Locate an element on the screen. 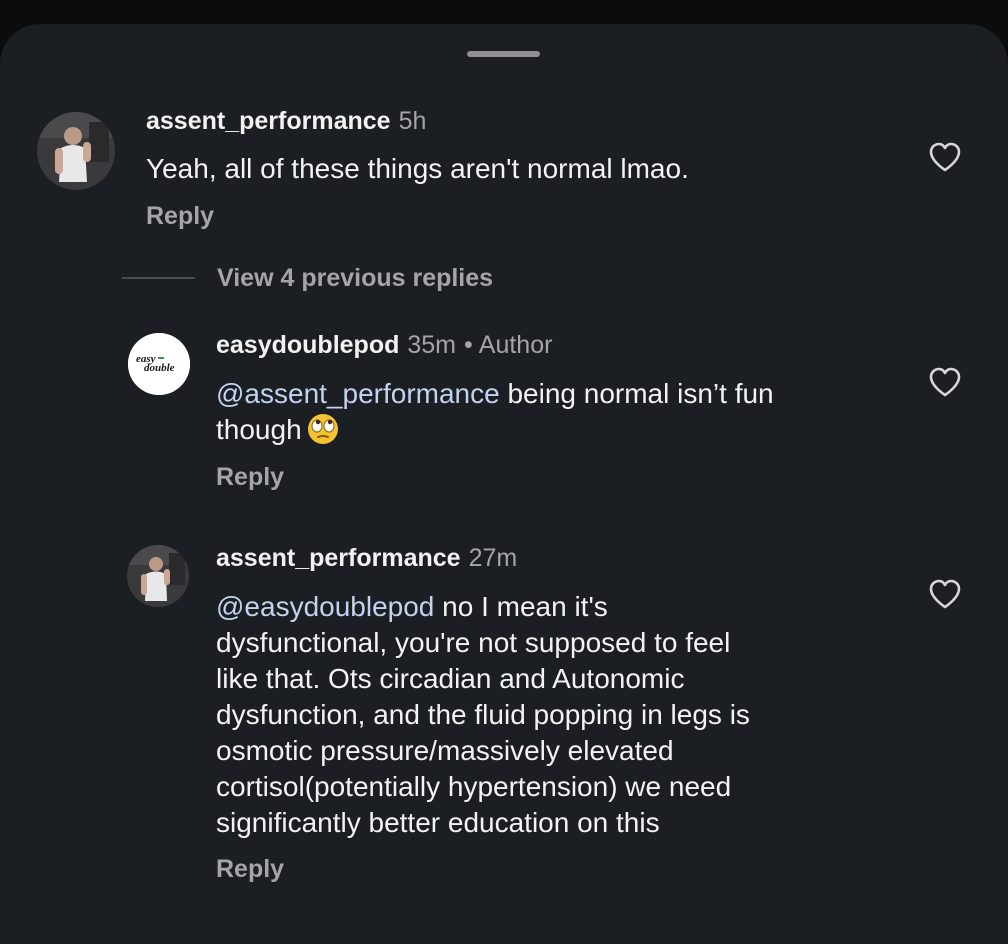 The height and width of the screenshot is (944, 1008). author-badge: Author is located at coordinates (515, 345).